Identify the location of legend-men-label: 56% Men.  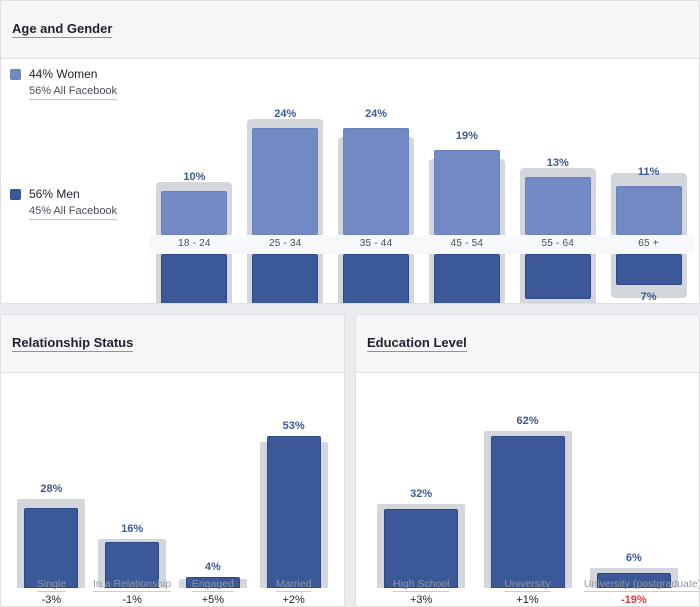
(54, 194).